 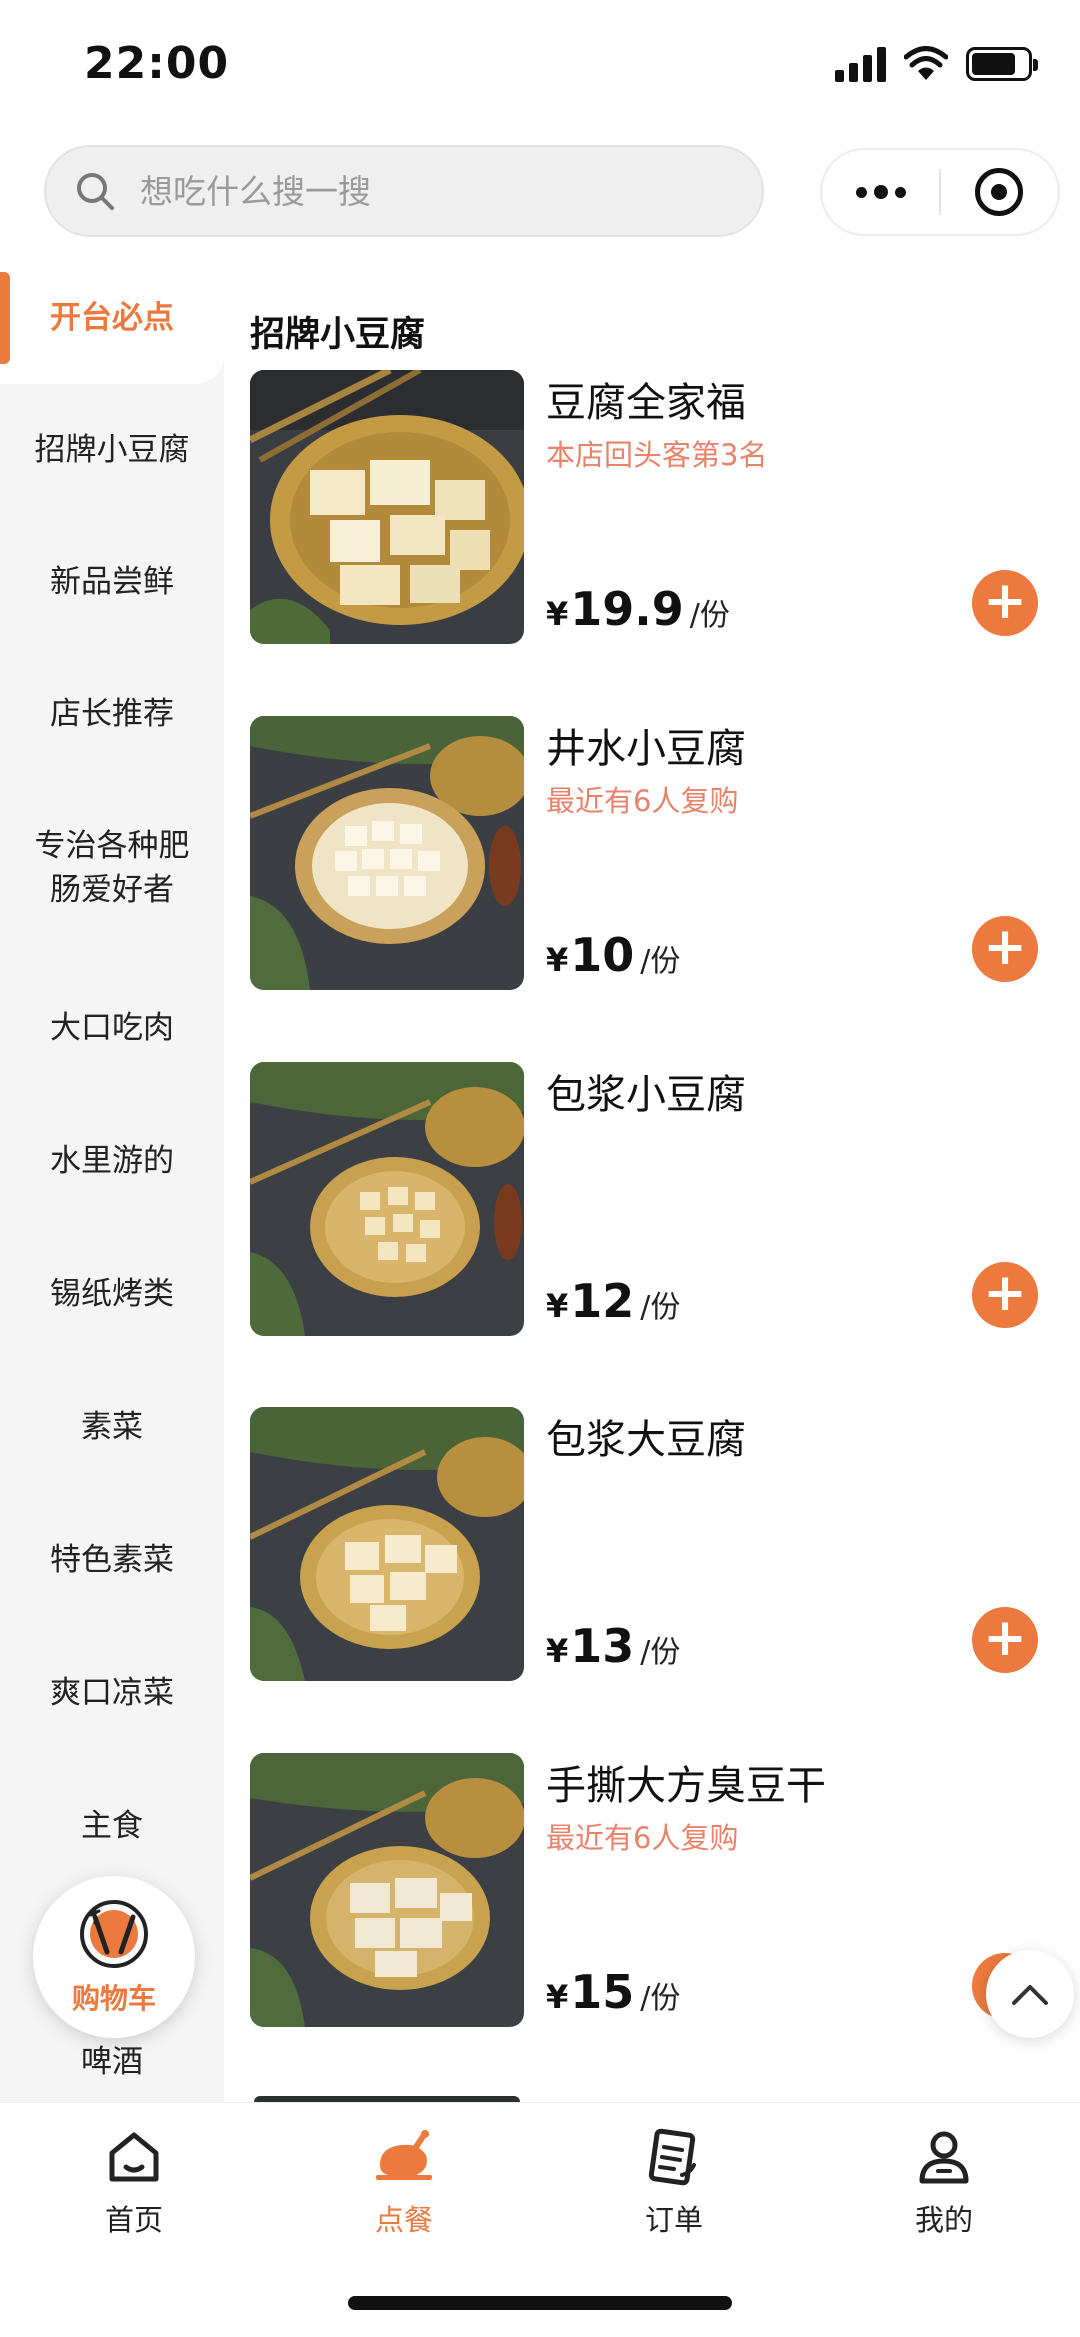 What do you see at coordinates (157, 63) in the screenshot?
I see `status-time: 22:00` at bounding box center [157, 63].